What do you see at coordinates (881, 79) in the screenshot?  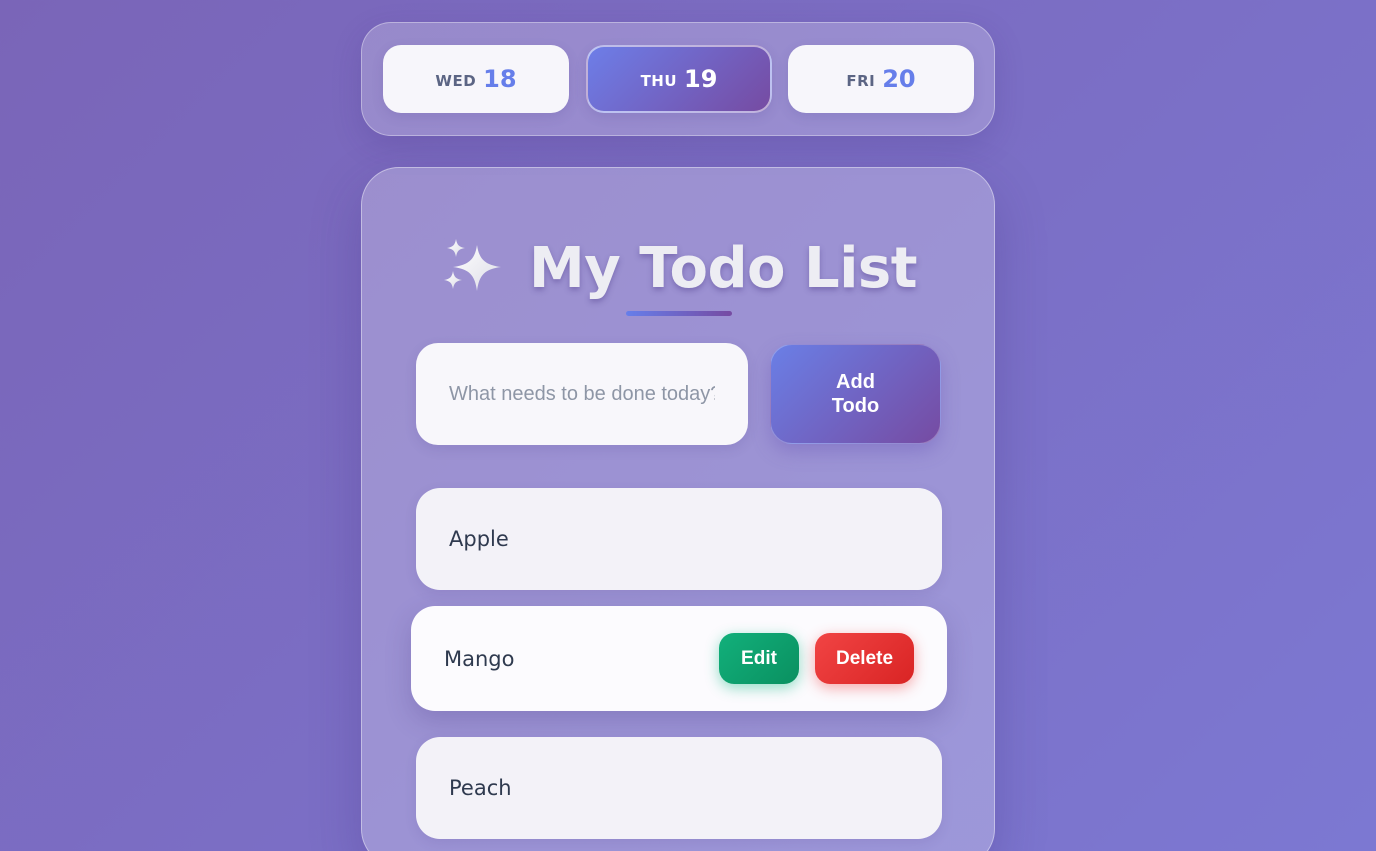 I see `day-fri: FRI 20` at bounding box center [881, 79].